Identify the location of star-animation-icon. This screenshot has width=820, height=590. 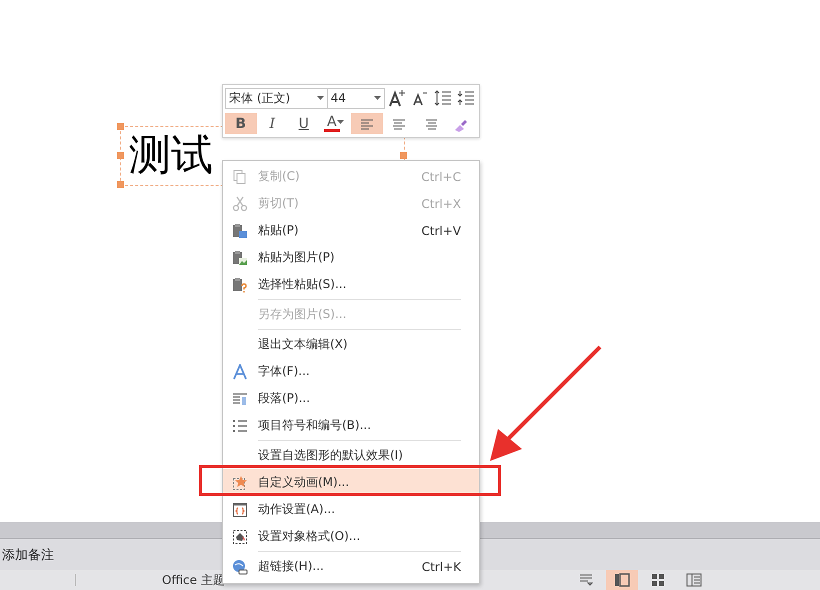
(240, 482).